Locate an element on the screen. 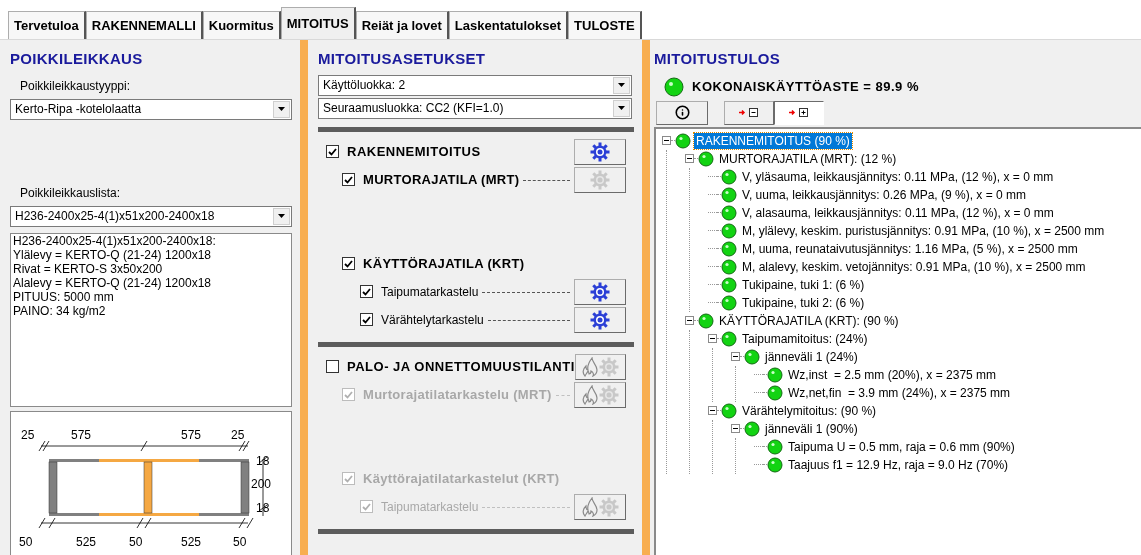 The width and height of the screenshot is (1141, 555). fire-settings-button is located at coordinates (600, 366).